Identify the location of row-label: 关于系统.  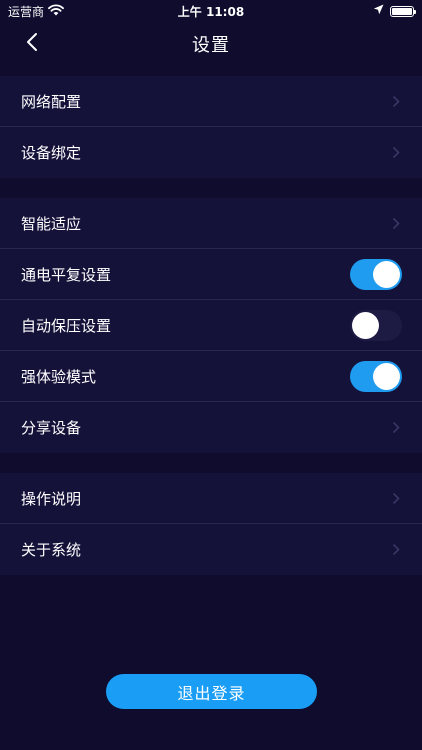
(51, 550).